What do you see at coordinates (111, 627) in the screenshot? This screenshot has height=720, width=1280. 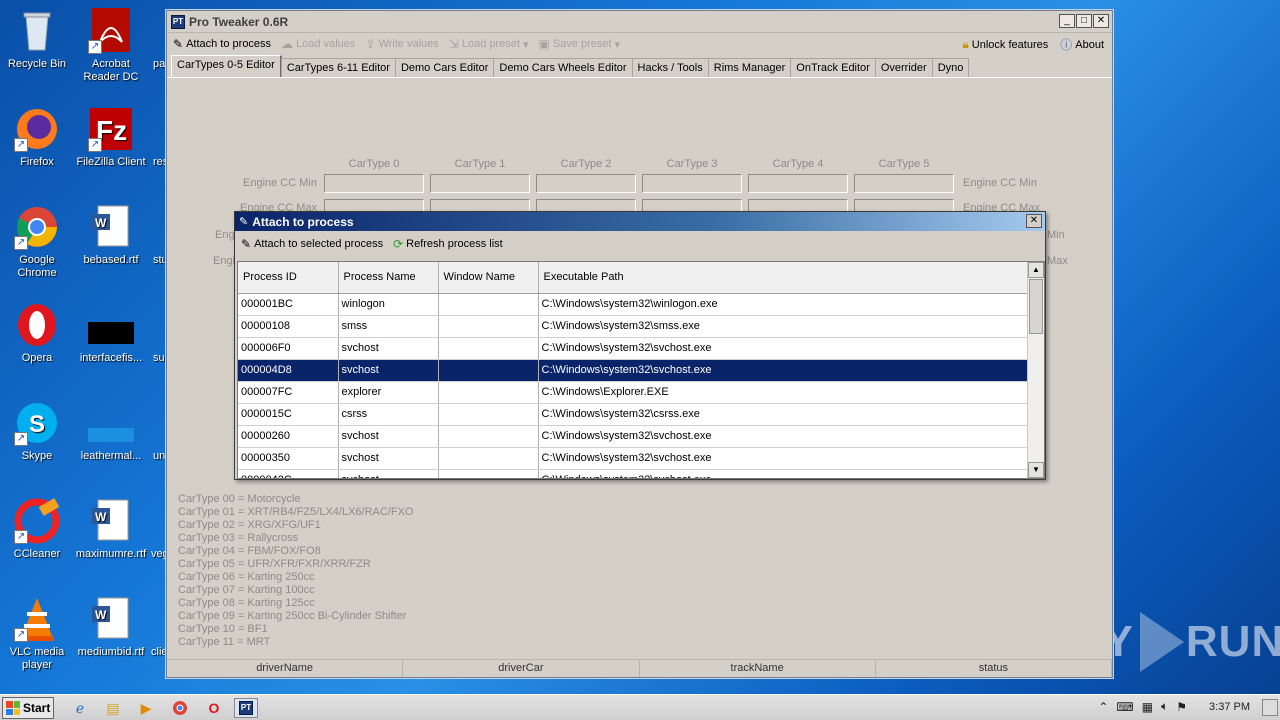 I see `desktop-icon-mediumbid: W mediumbid.rtf` at bounding box center [111, 627].